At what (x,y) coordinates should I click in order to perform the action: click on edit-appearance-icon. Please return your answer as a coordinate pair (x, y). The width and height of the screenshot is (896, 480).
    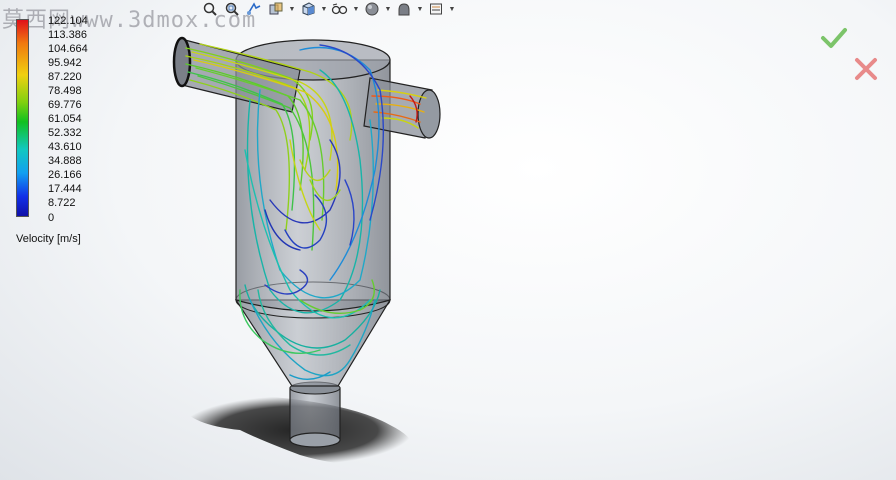
    Looking at the image, I should click on (372, 9).